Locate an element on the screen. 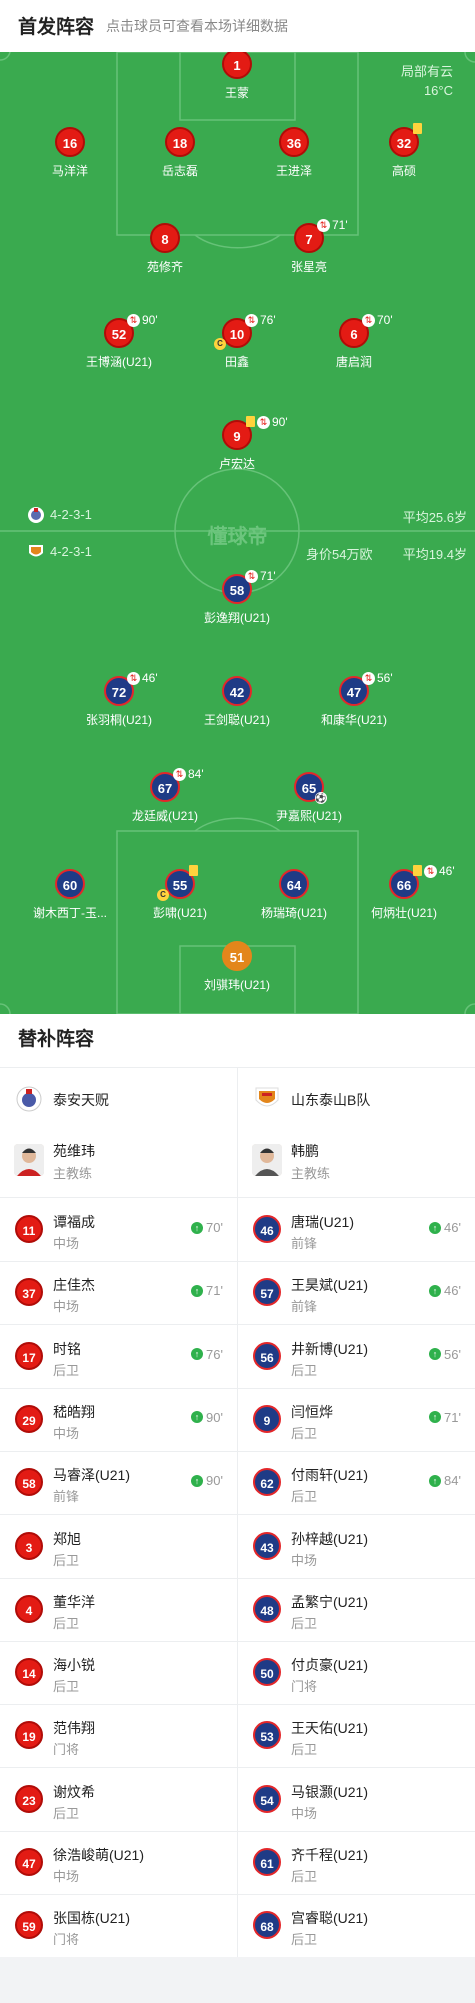 The height and width of the screenshot is (2003, 475). player-name: 徐浩峻萌(U21) is located at coordinates (99, 1855).